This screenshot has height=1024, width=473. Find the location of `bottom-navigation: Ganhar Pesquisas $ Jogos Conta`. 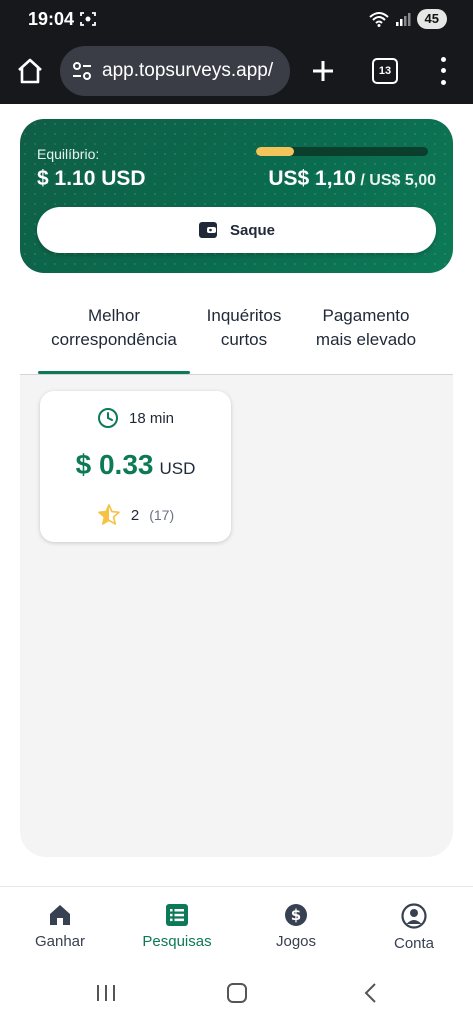

bottom-navigation: Ganhar Pesquisas $ Jogos Conta is located at coordinates (236, 926).